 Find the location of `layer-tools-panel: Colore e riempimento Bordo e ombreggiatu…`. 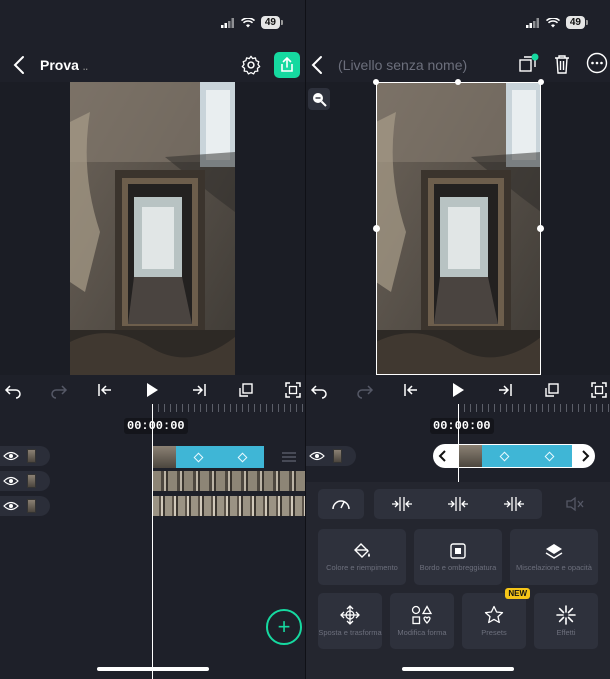

layer-tools-panel: Colore e riempimento Bordo e ombreggiatu… is located at coordinates (458, 580).